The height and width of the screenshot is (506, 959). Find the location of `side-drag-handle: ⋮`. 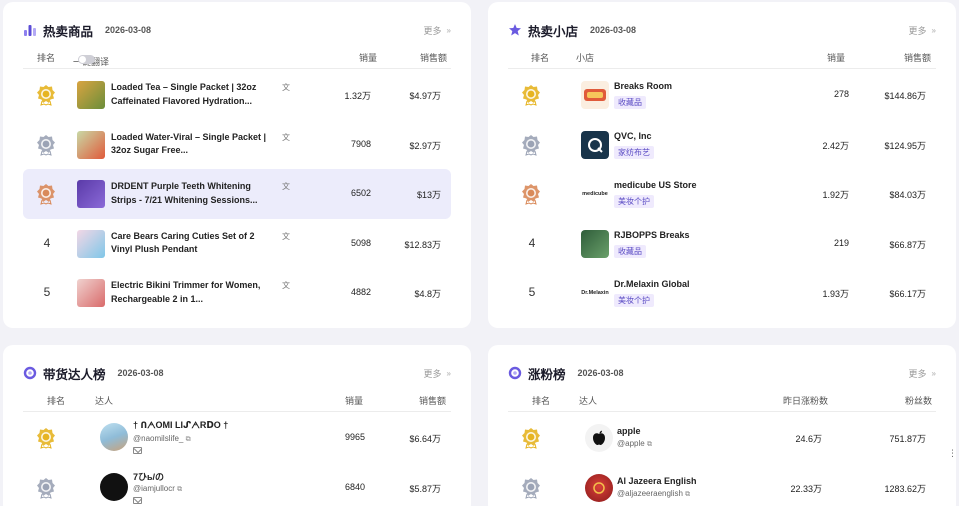

side-drag-handle: ⋮ is located at coordinates (952, 453).